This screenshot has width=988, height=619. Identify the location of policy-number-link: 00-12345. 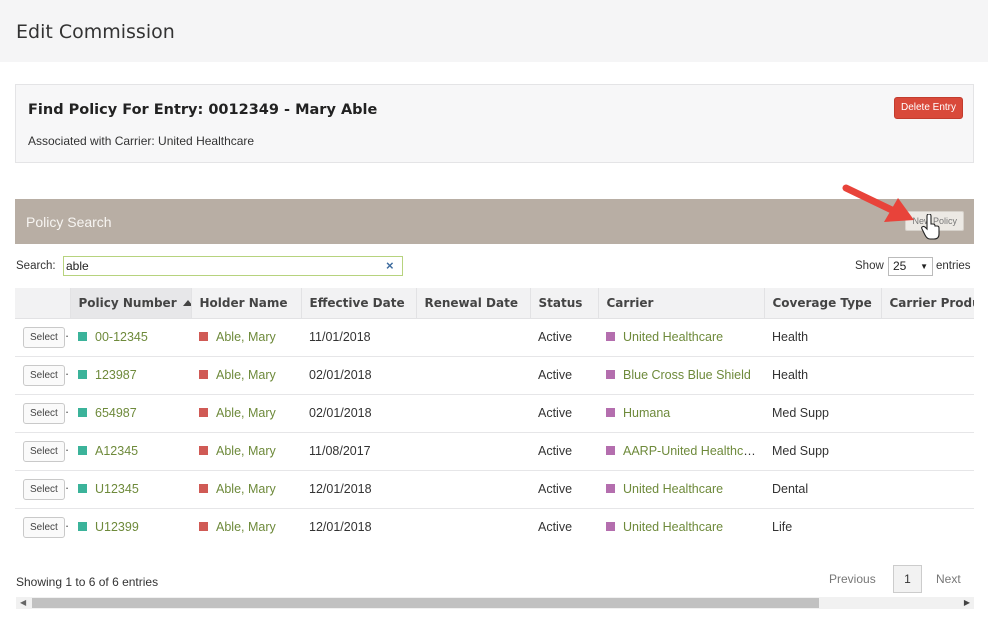
(121, 337).